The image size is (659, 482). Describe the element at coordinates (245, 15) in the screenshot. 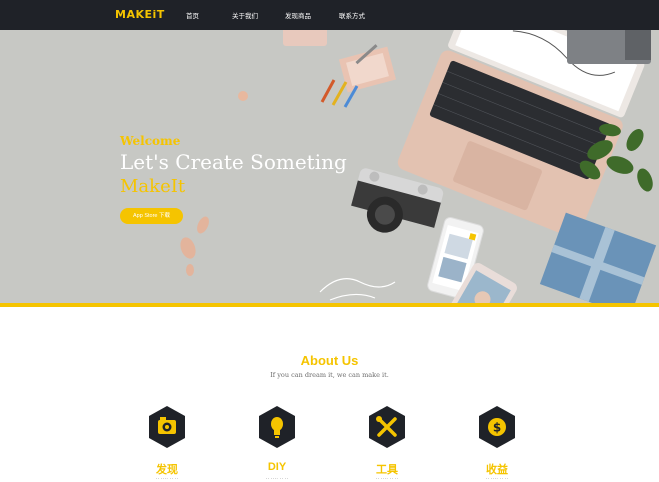

I see `nav-item-about: 关于我们` at that location.